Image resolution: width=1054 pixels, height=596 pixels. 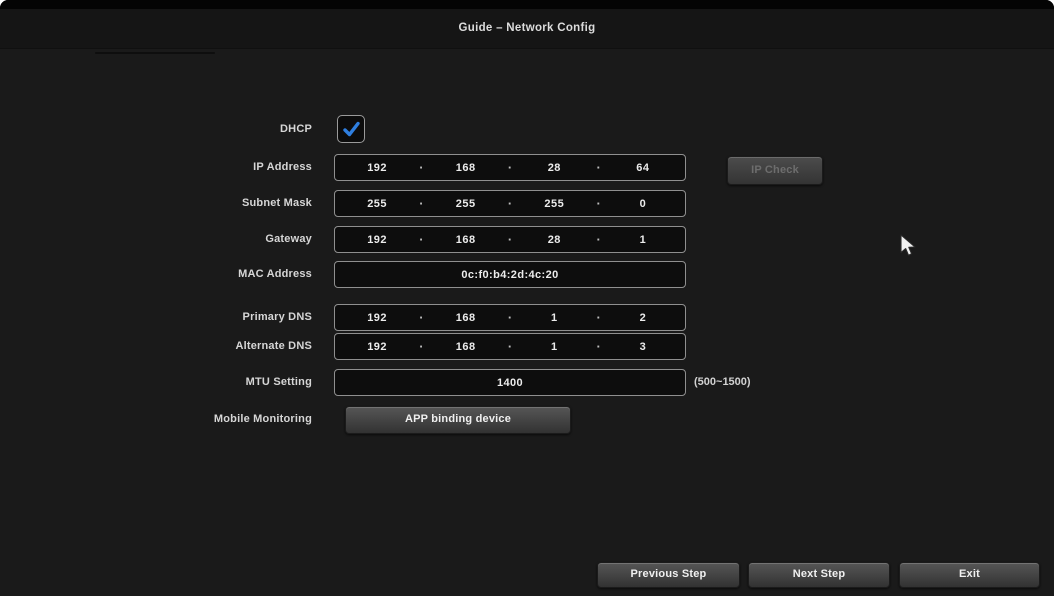 What do you see at coordinates (466, 168) in the screenshot?
I see `ip-octet-2: 168` at bounding box center [466, 168].